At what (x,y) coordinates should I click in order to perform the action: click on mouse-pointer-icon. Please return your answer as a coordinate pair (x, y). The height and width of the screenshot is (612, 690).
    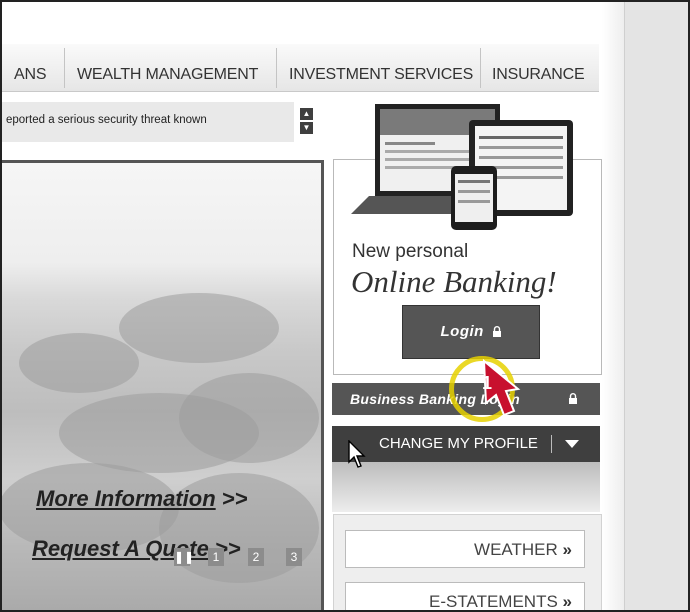
    Looking at the image, I should click on (357, 454).